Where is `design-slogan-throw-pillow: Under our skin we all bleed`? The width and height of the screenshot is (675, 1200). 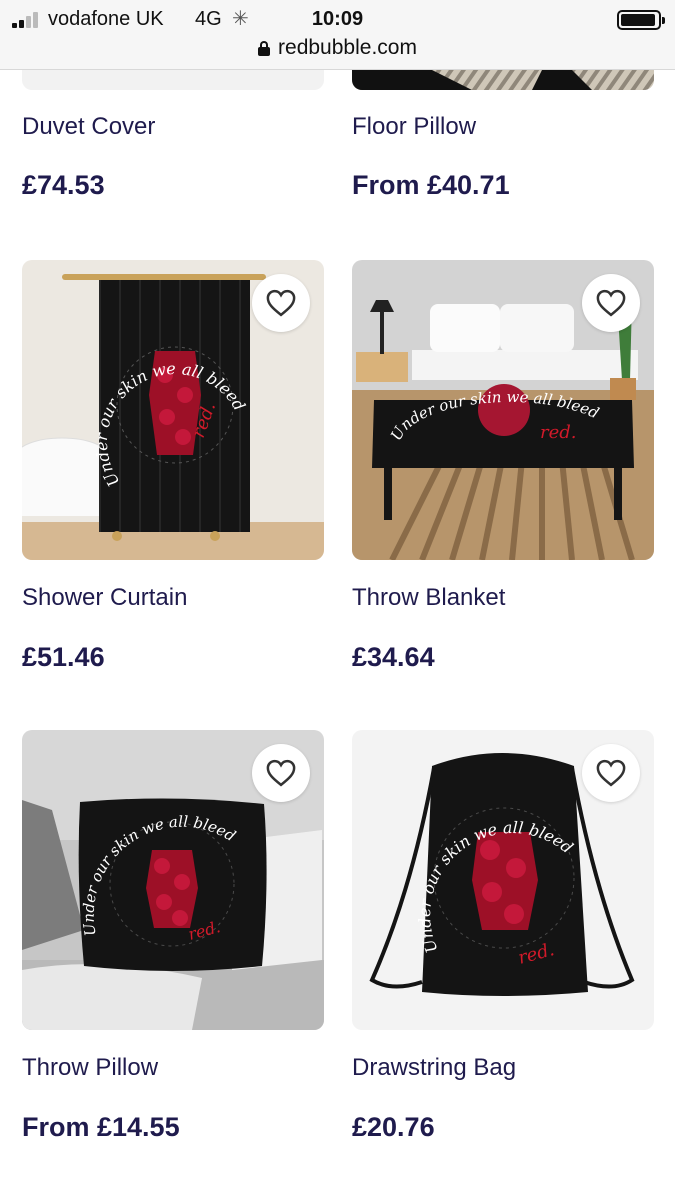
design-slogan-throw-pillow: Under our skin we all bleed is located at coordinates (159, 875).